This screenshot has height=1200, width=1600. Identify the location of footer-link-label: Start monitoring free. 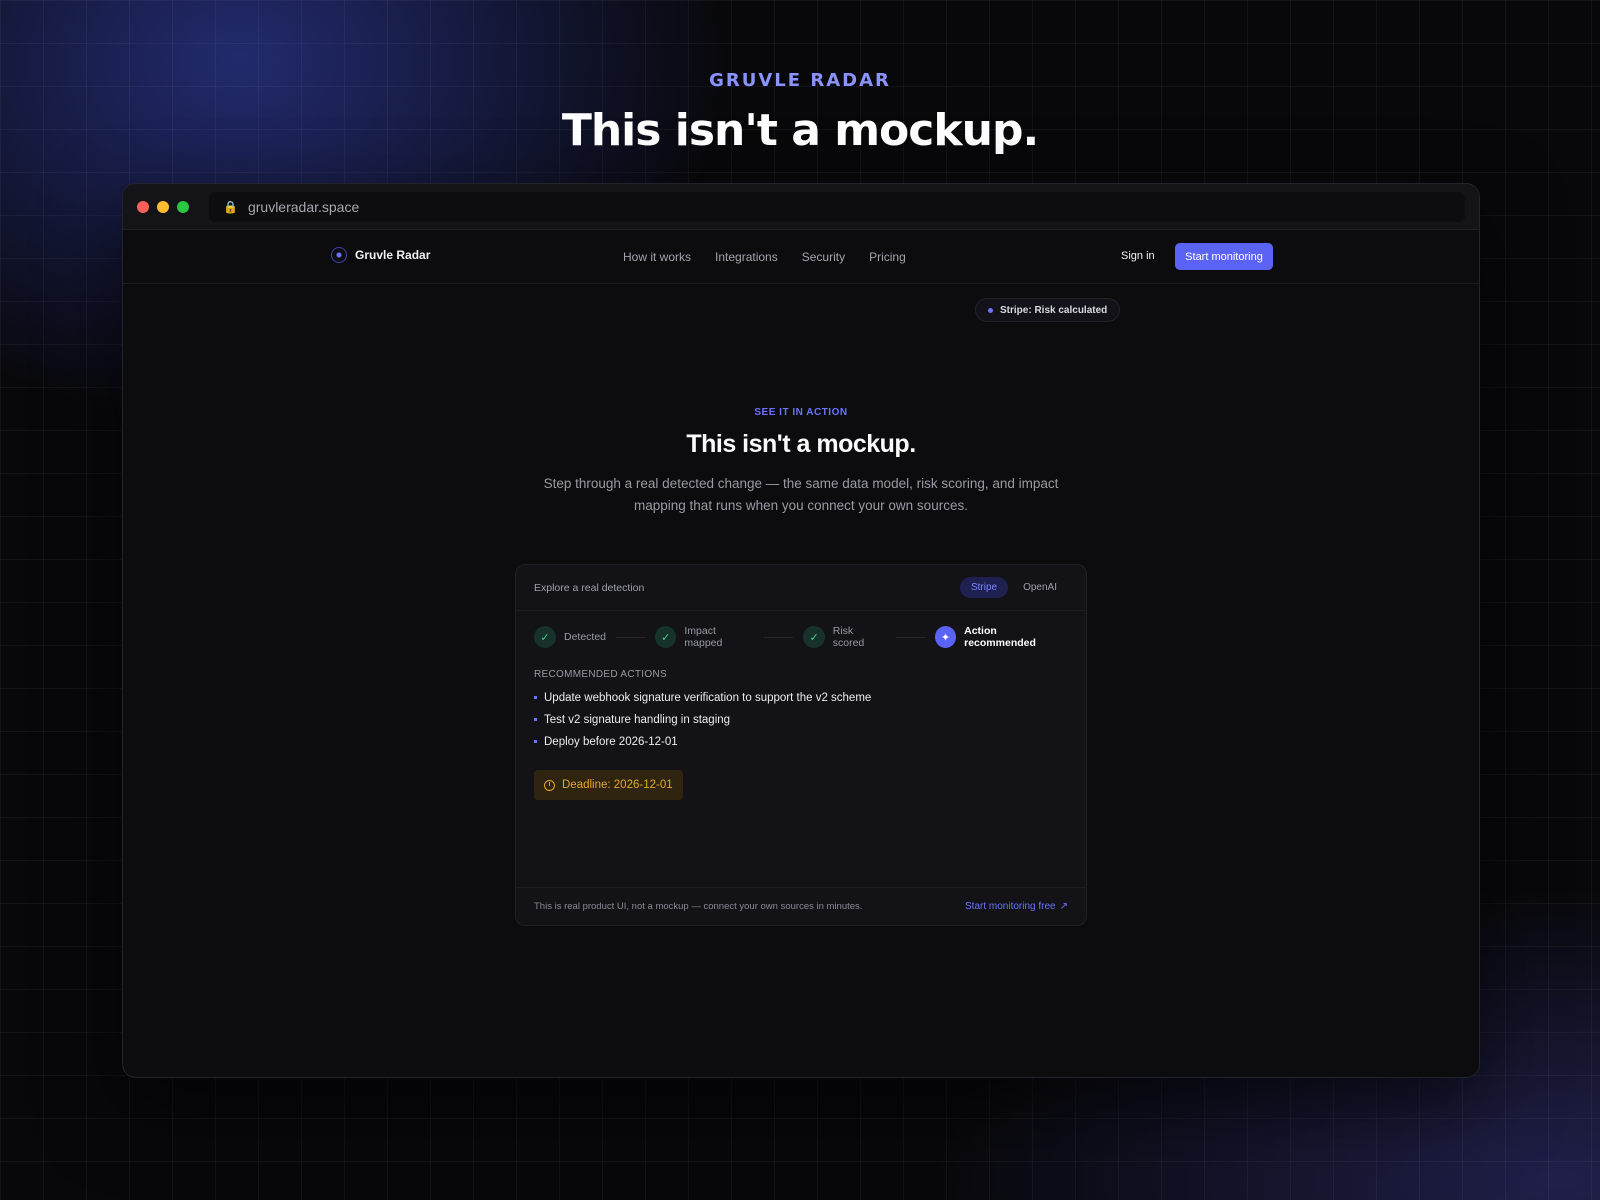
(1010, 906).